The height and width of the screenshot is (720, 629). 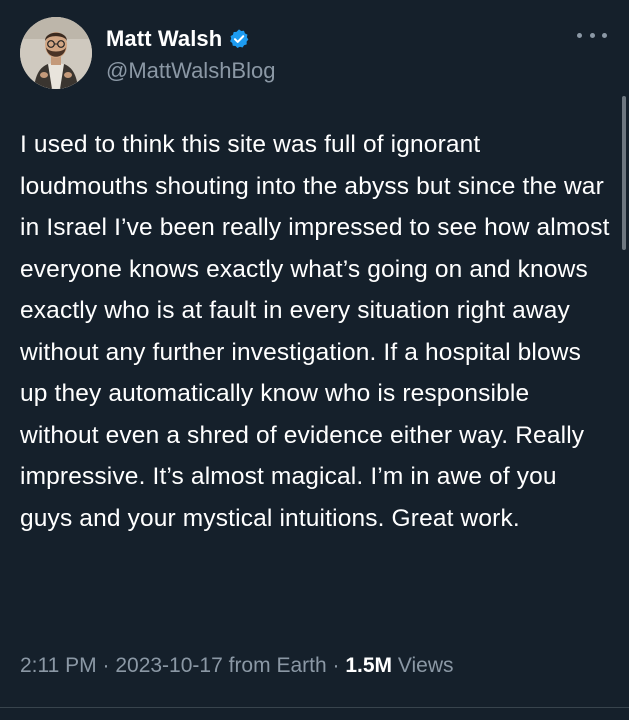 I want to click on name-row: Matt Walsh, so click(x=190, y=39).